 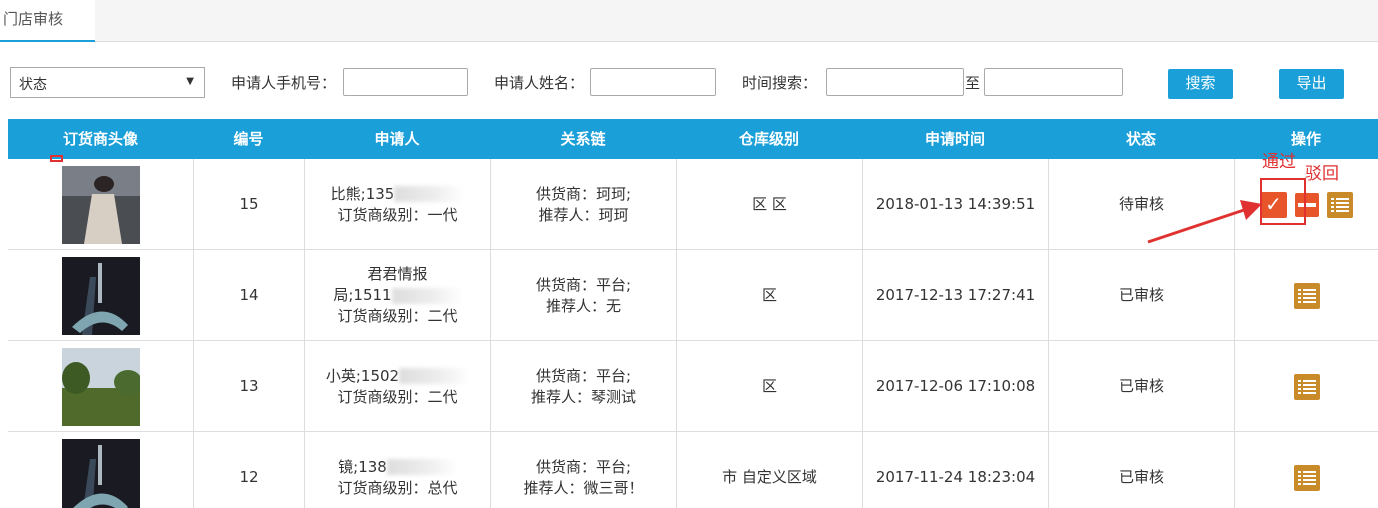 What do you see at coordinates (100, 139) in the screenshot?
I see `header-avatar: 订货商头像` at bounding box center [100, 139].